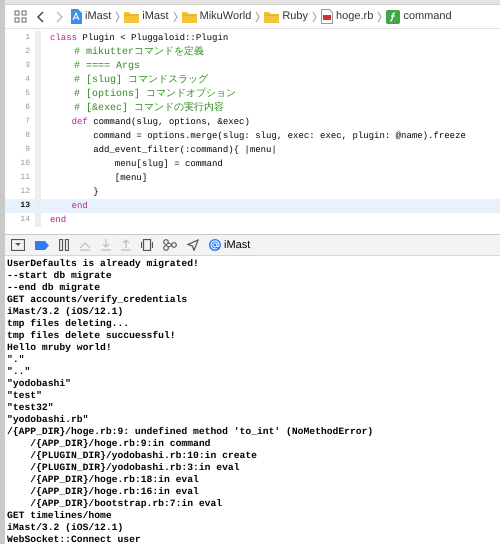 This screenshot has height=544, width=500. I want to click on function-icon, so click(393, 17).